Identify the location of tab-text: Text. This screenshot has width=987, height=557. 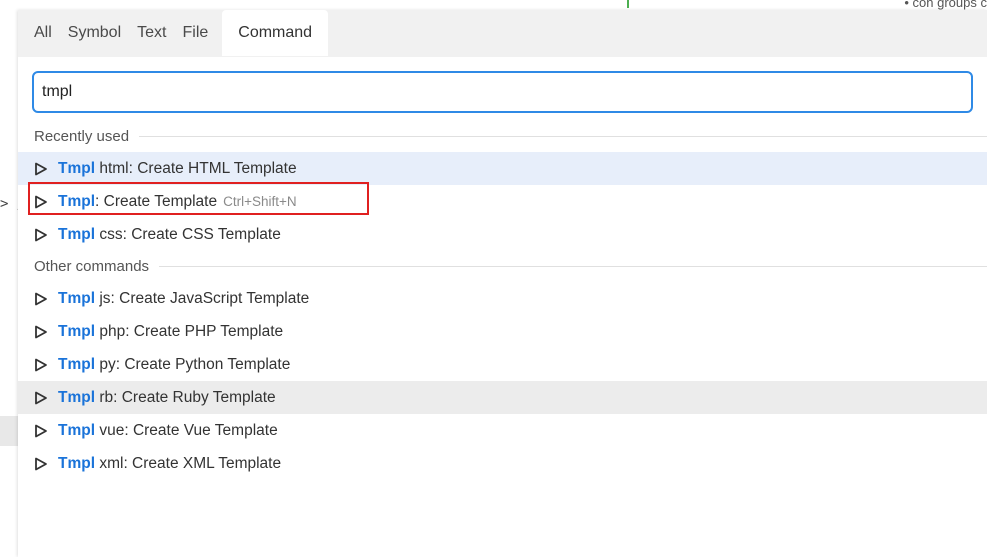
(151, 33).